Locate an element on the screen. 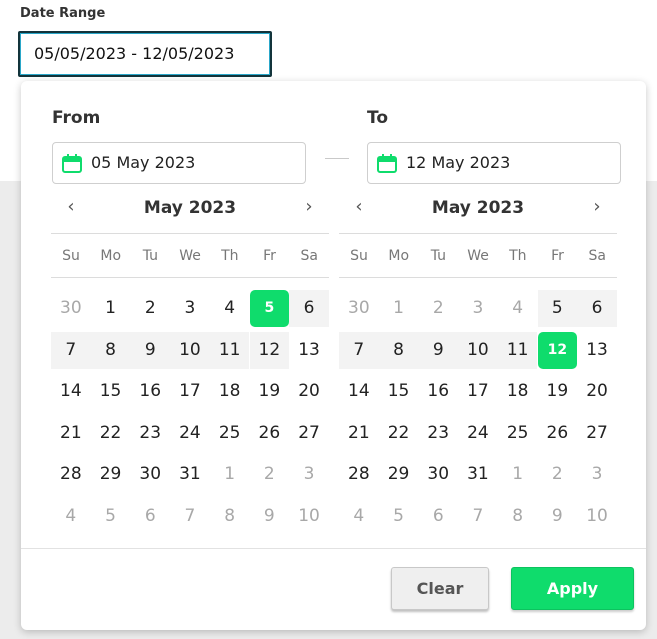 The image size is (657, 639). to-label: To is located at coordinates (378, 118).